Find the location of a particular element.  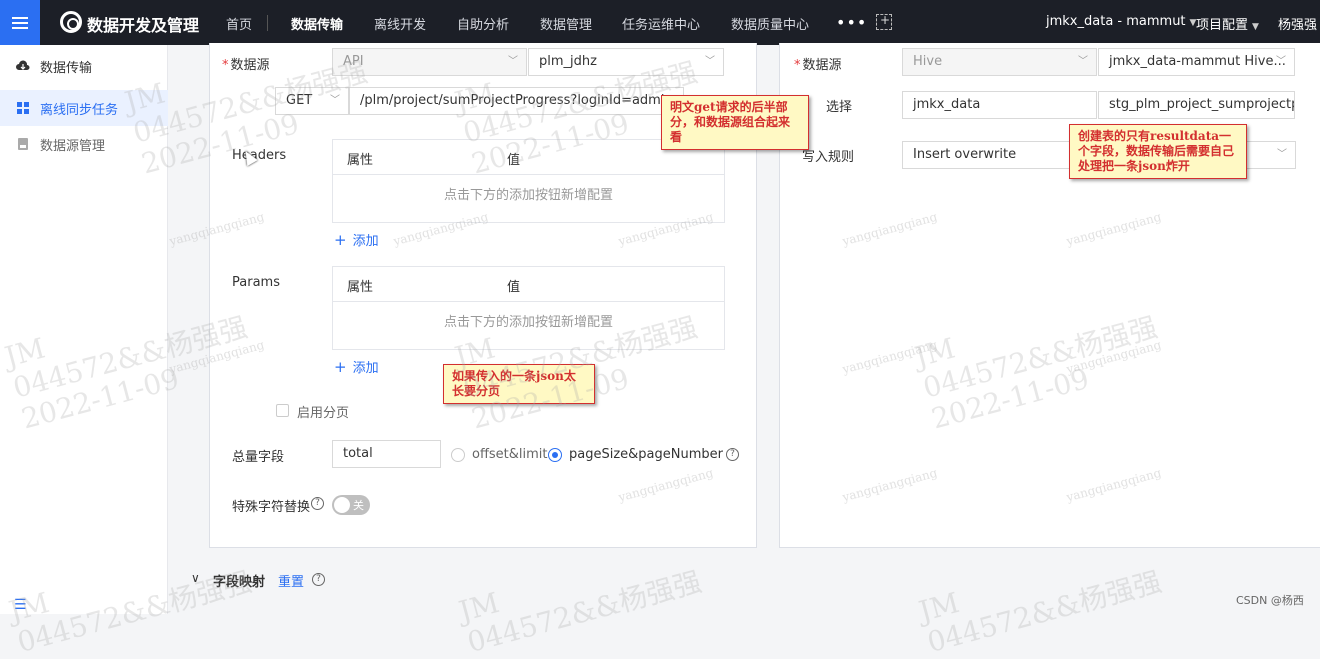

cloud-transfer-icon is located at coordinates (23, 65).